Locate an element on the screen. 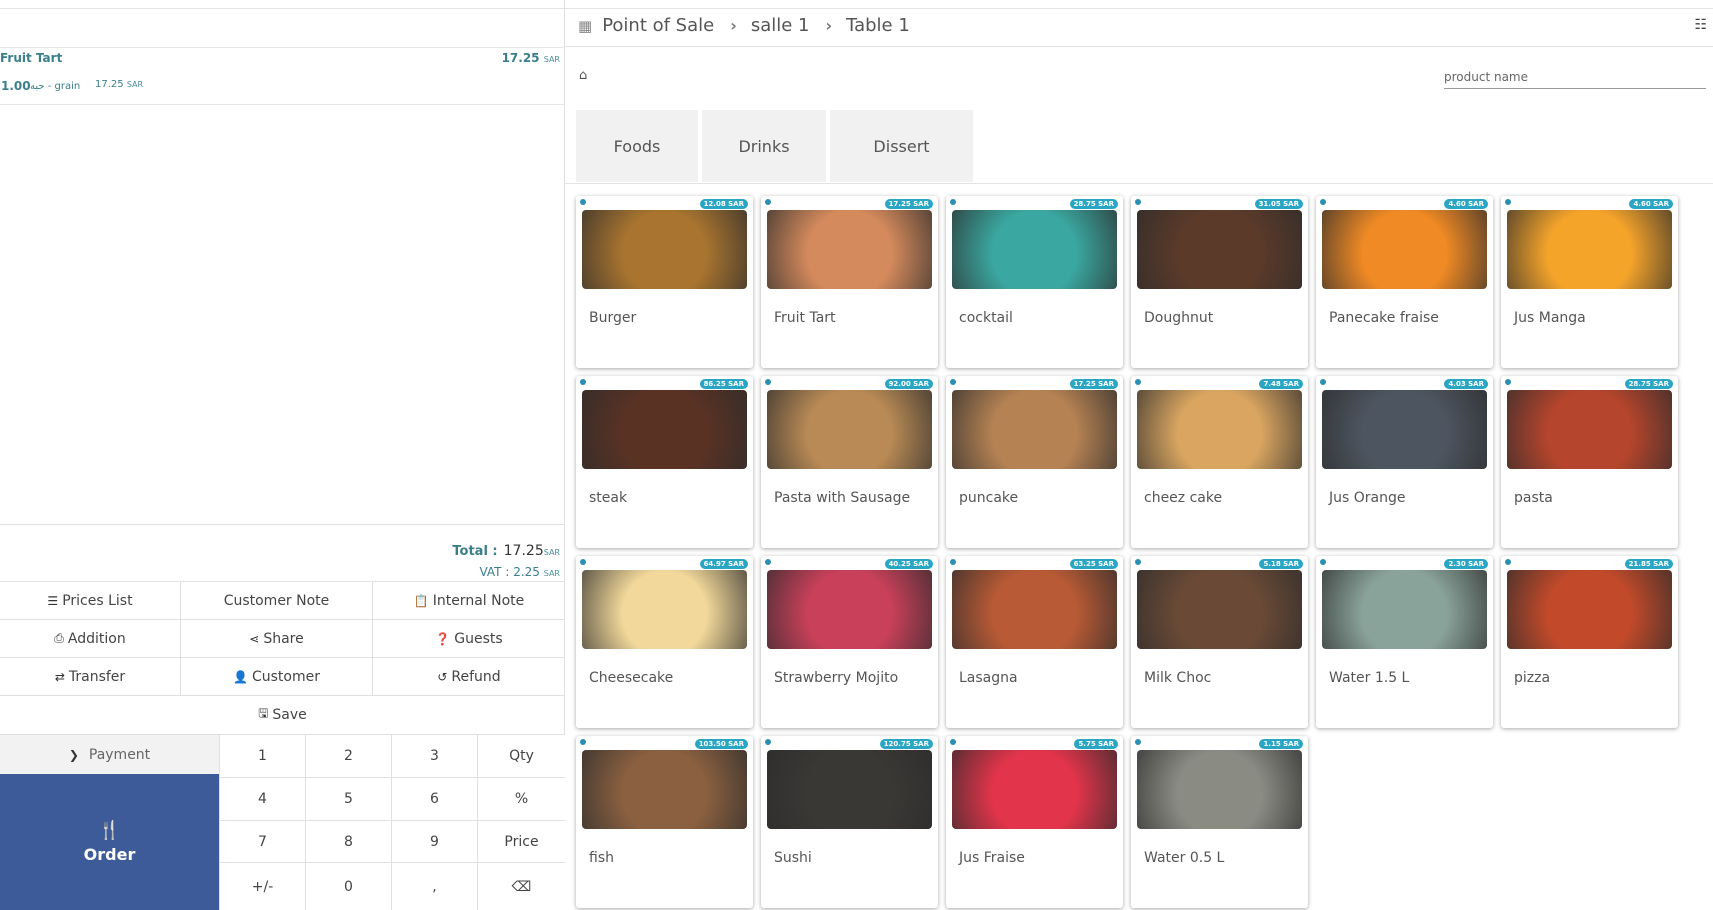  product-name: Jus Orange is located at coordinates (1367, 498).